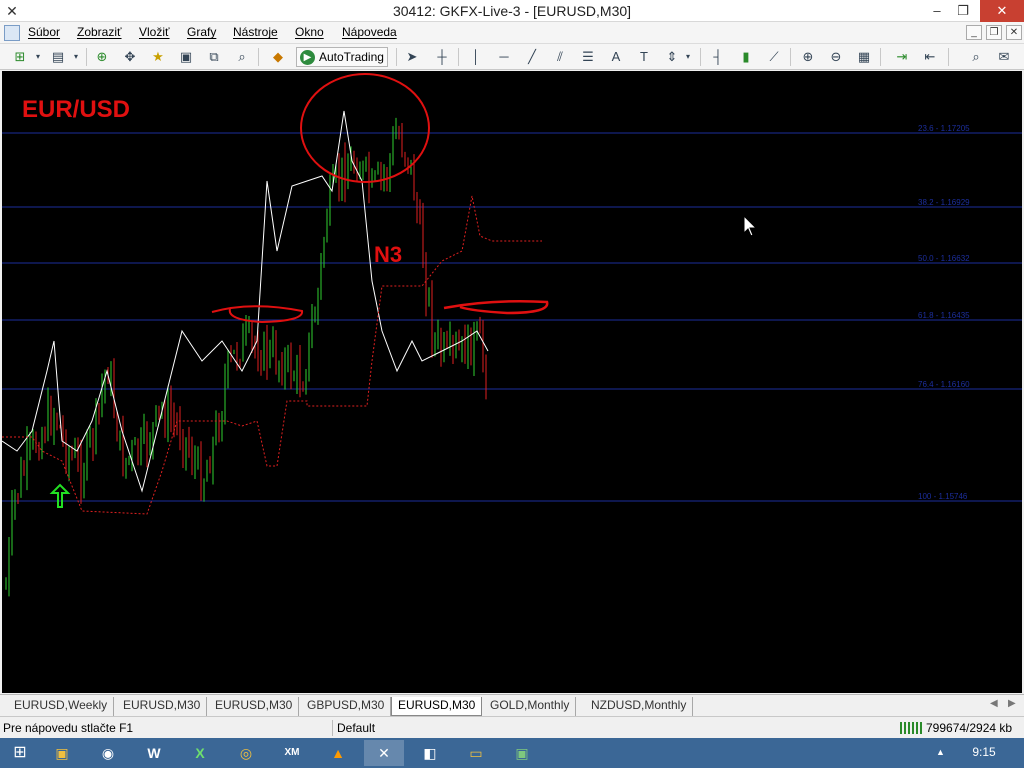 The image size is (1024, 768). What do you see at coordinates (496, 307) in the screenshot?
I see `resistance-scribble` at bounding box center [496, 307].